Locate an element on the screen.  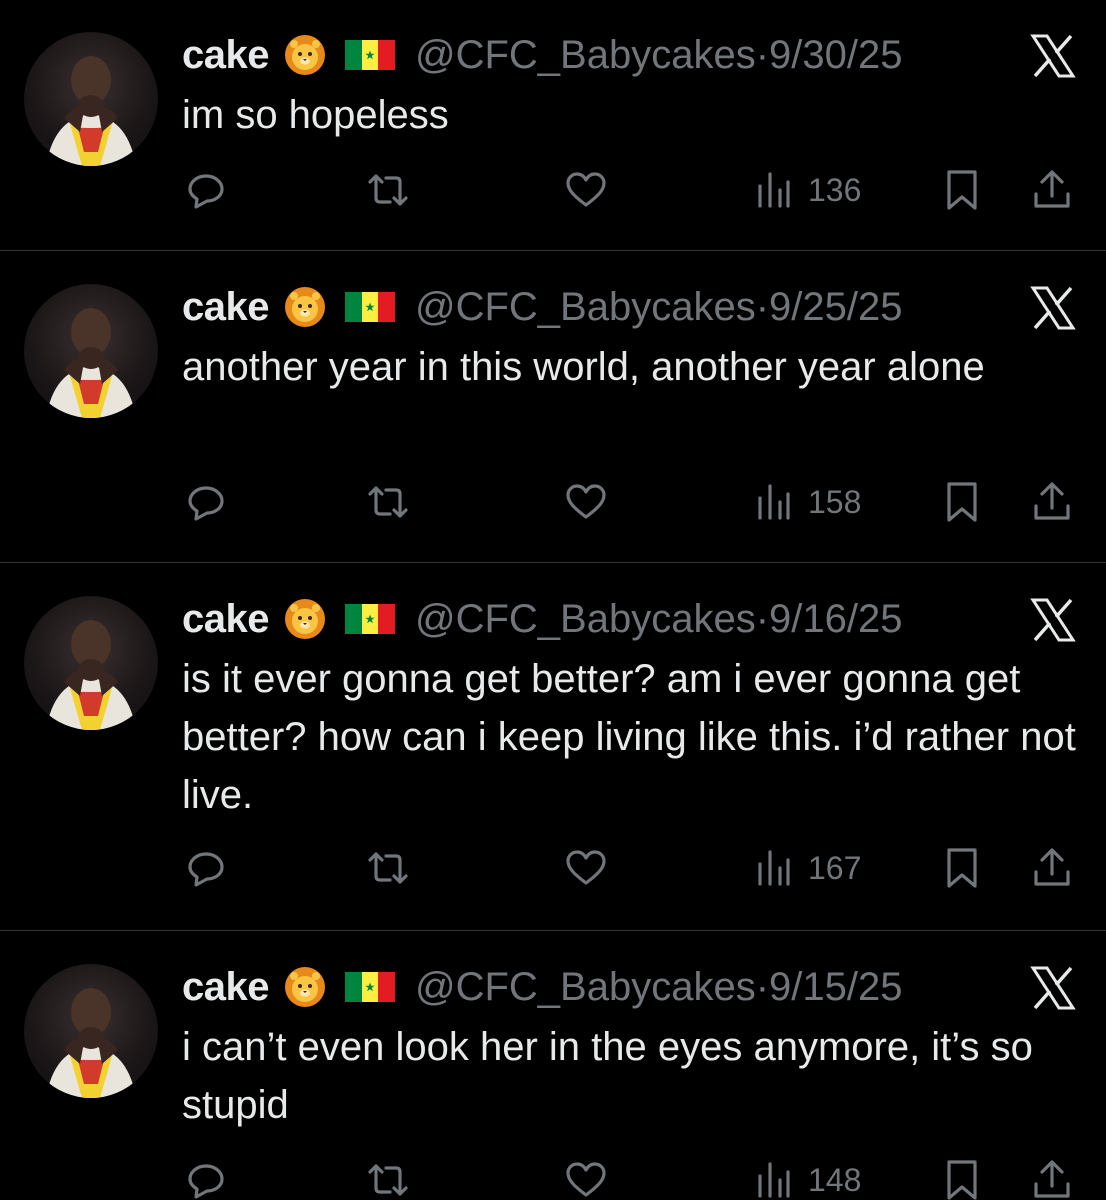
post-header: cake @CFC_Babycakes·9/16/25 is located at coordinates (542, 619).